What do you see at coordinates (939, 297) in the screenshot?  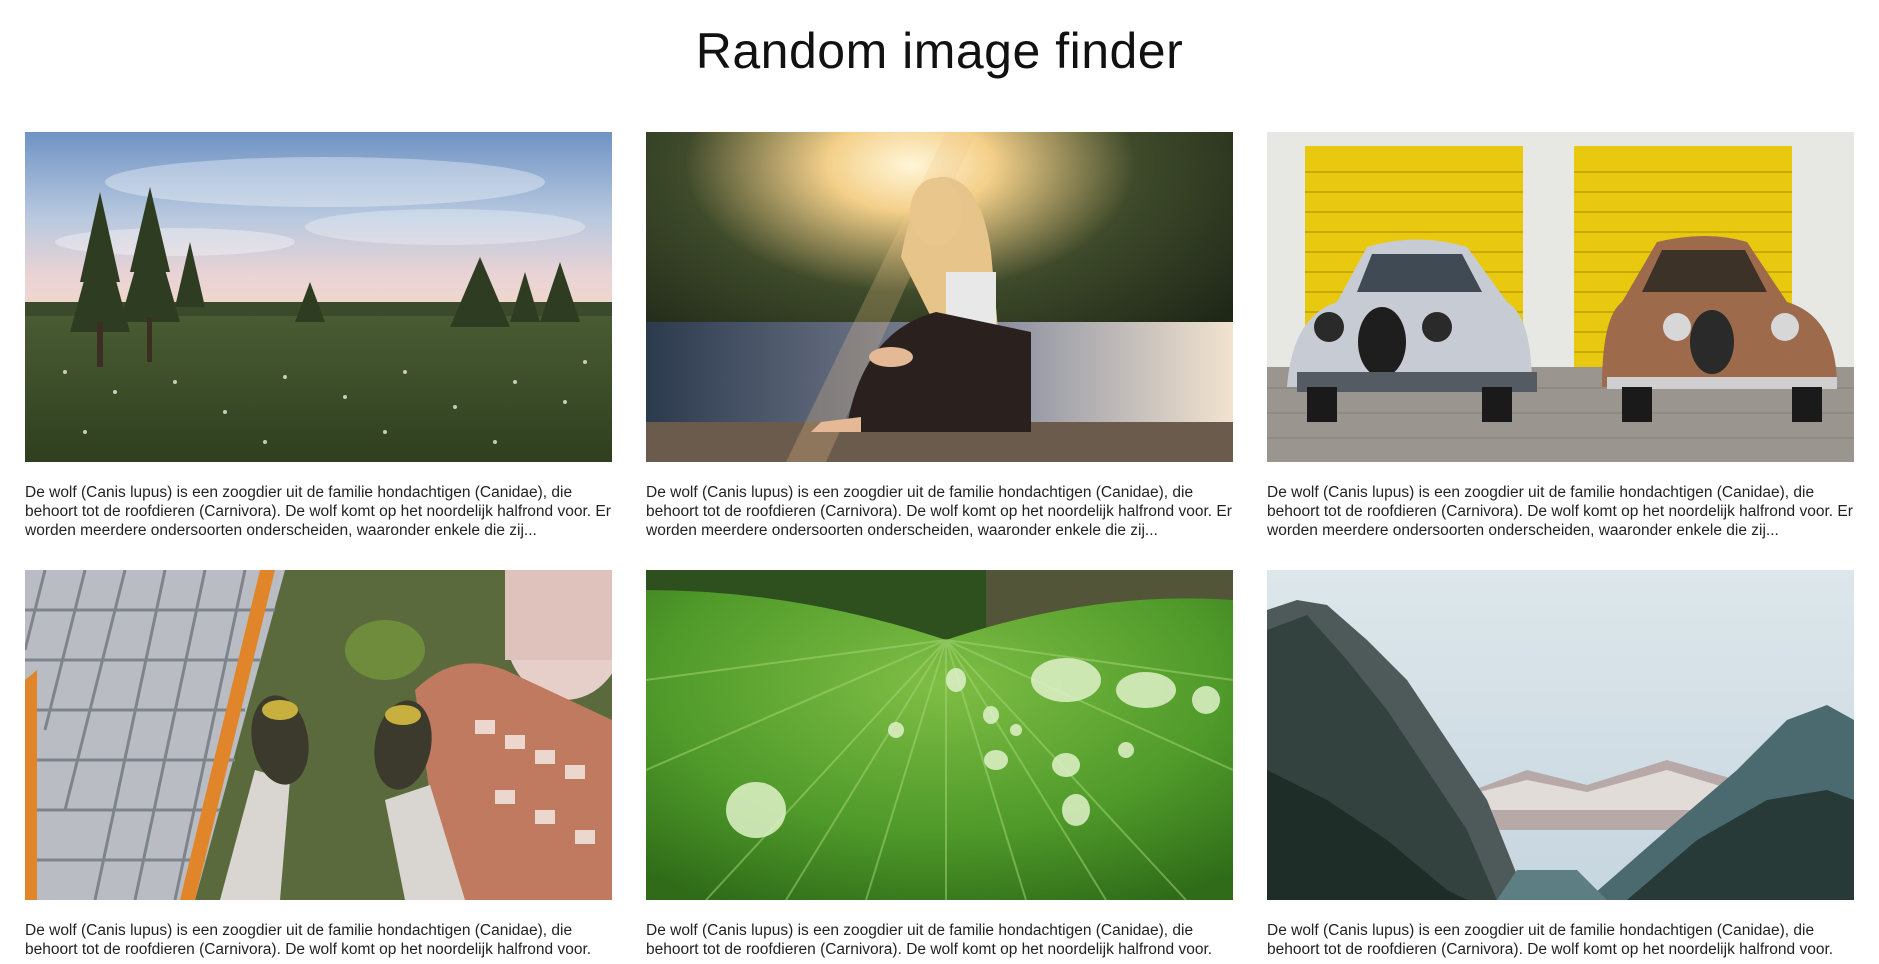 I see `card-image-woman-sunset` at bounding box center [939, 297].